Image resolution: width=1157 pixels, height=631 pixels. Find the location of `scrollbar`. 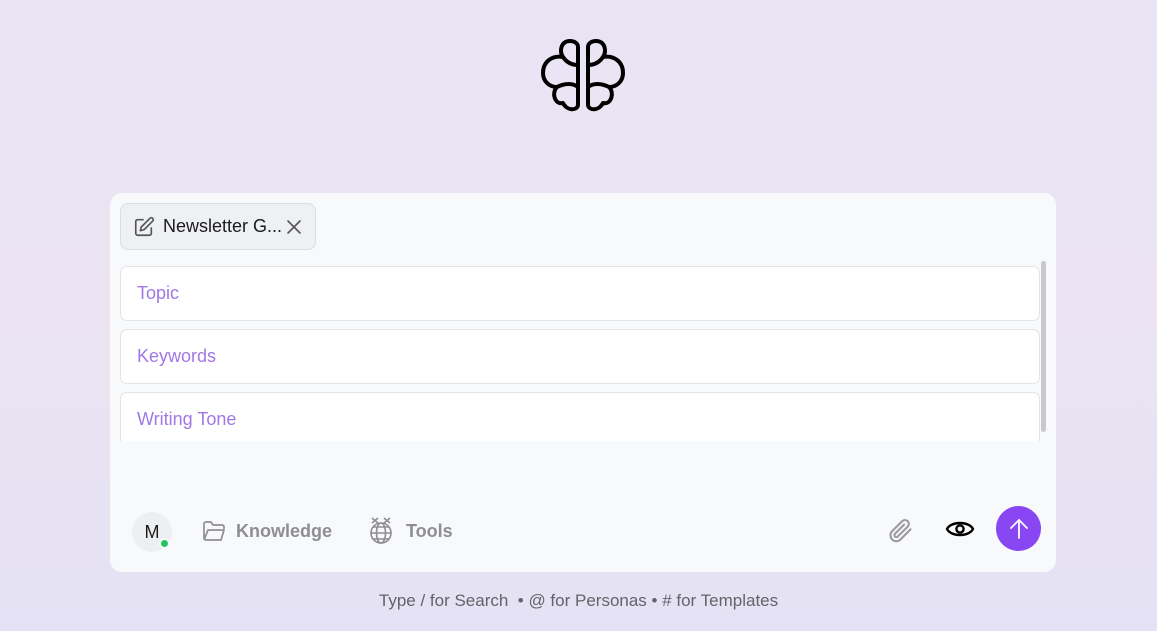

scrollbar is located at coordinates (1043, 346).